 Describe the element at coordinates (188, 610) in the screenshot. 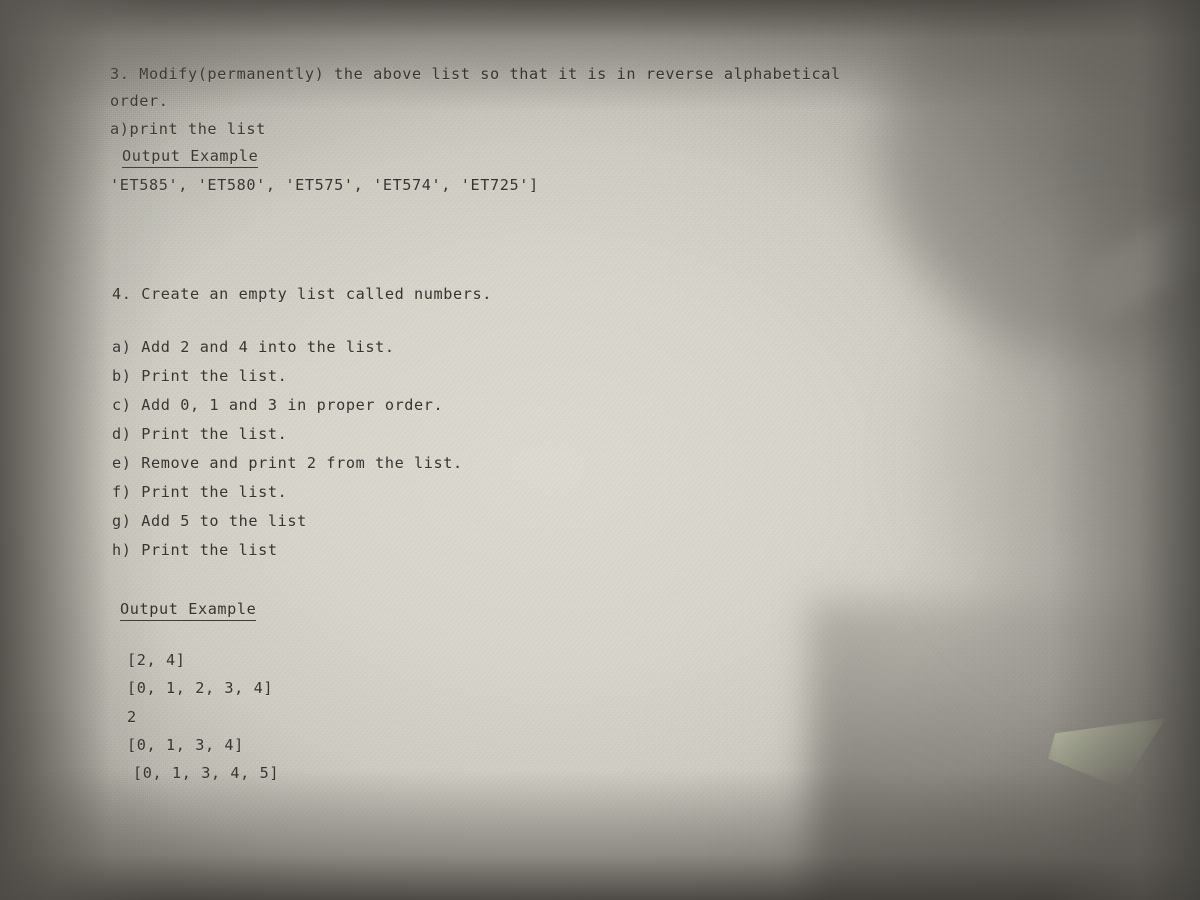

I see `q4-output-example-heading: Output Example` at that location.